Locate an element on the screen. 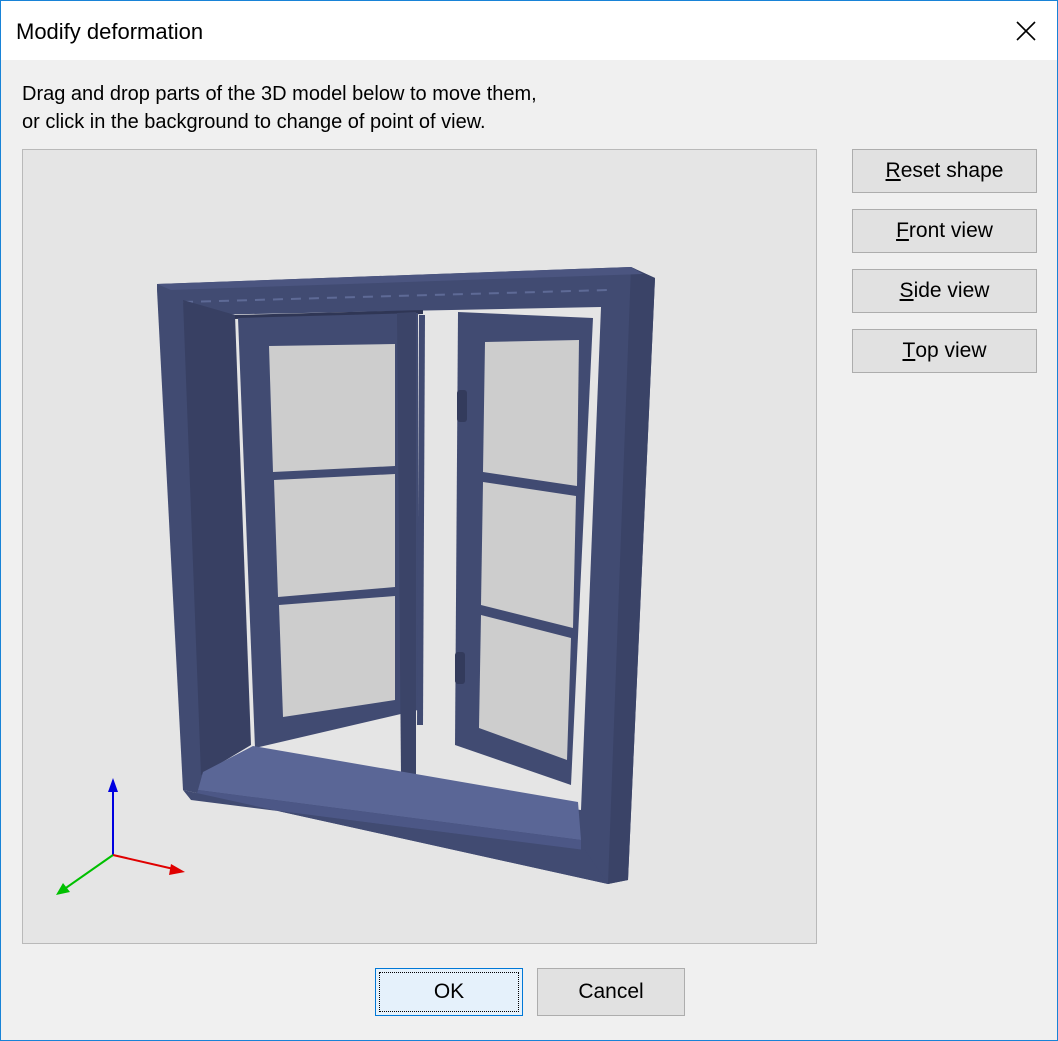 This screenshot has height=1041, width=1058. close-icon is located at coordinates (1026, 30).